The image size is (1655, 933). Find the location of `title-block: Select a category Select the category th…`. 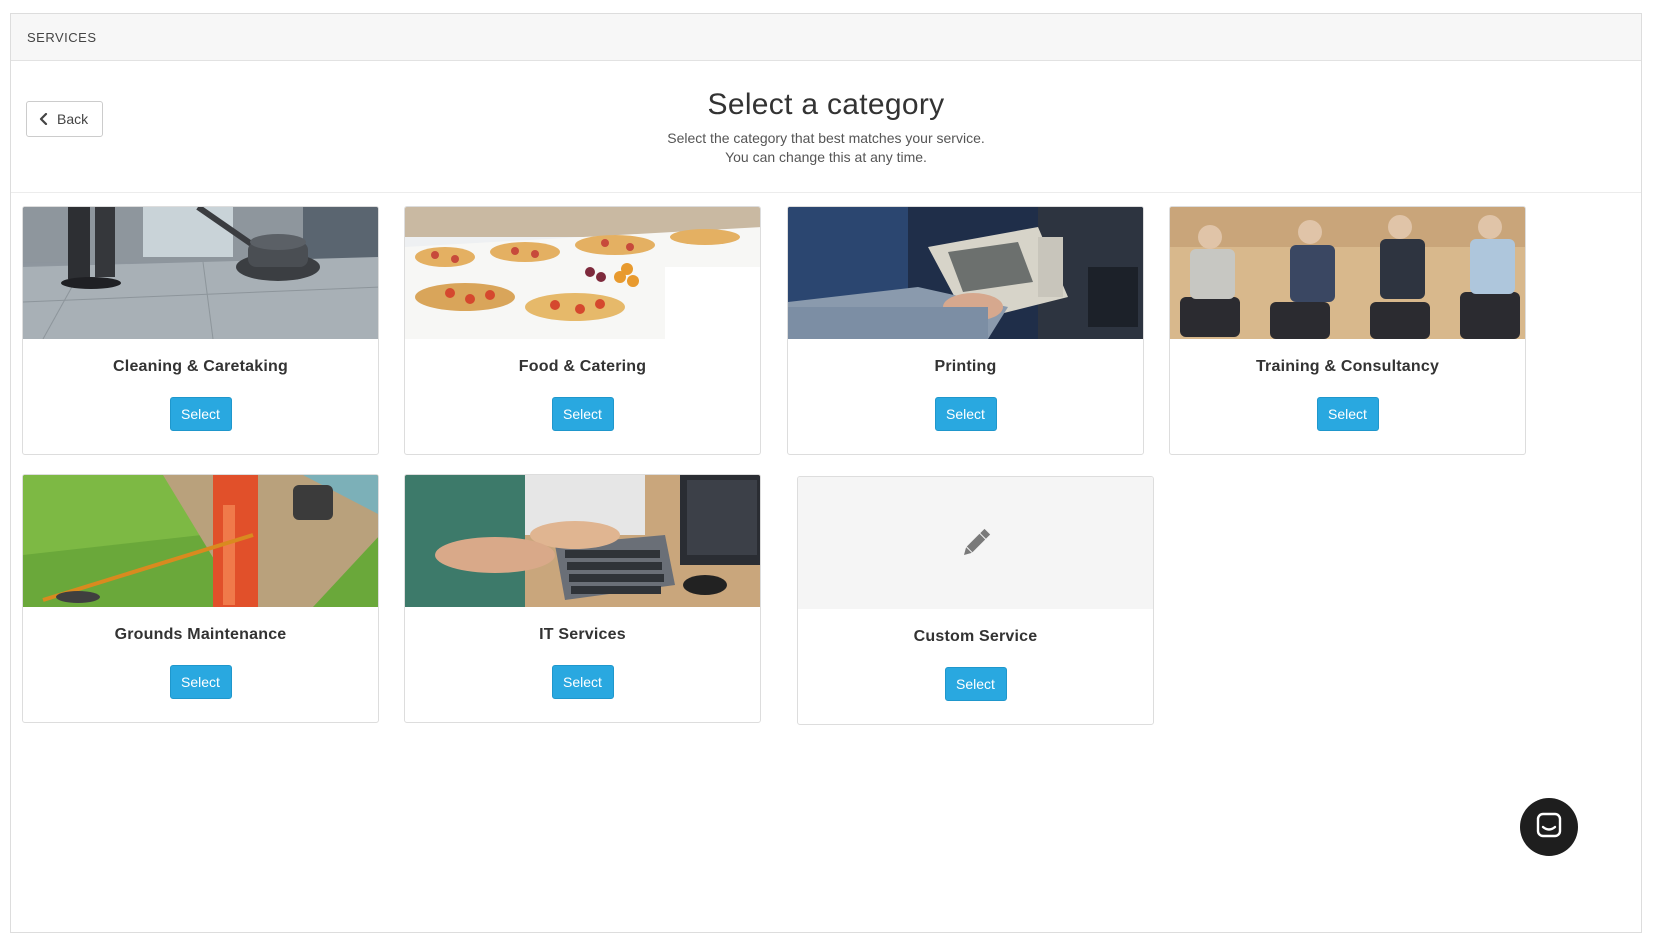

title-block: Select a category Select the category th… is located at coordinates (826, 127).